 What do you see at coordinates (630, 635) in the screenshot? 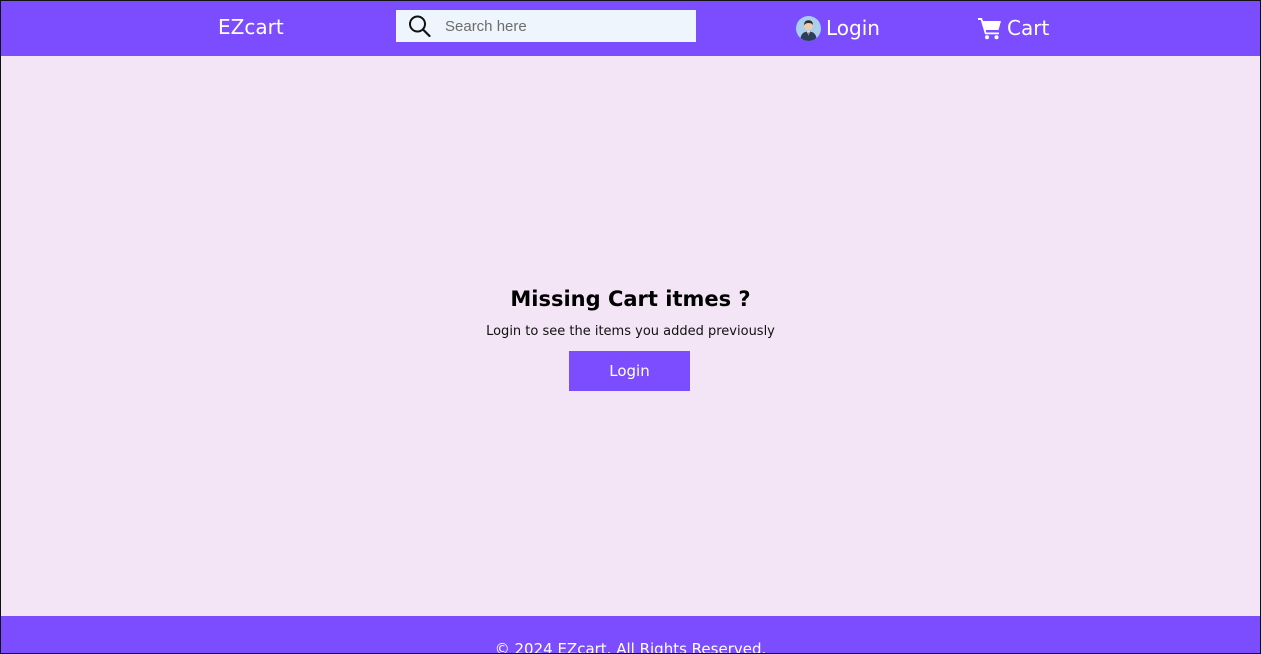
I see `page-footer: © 2024 EZcart. All Rights Reserved.` at bounding box center [630, 635].